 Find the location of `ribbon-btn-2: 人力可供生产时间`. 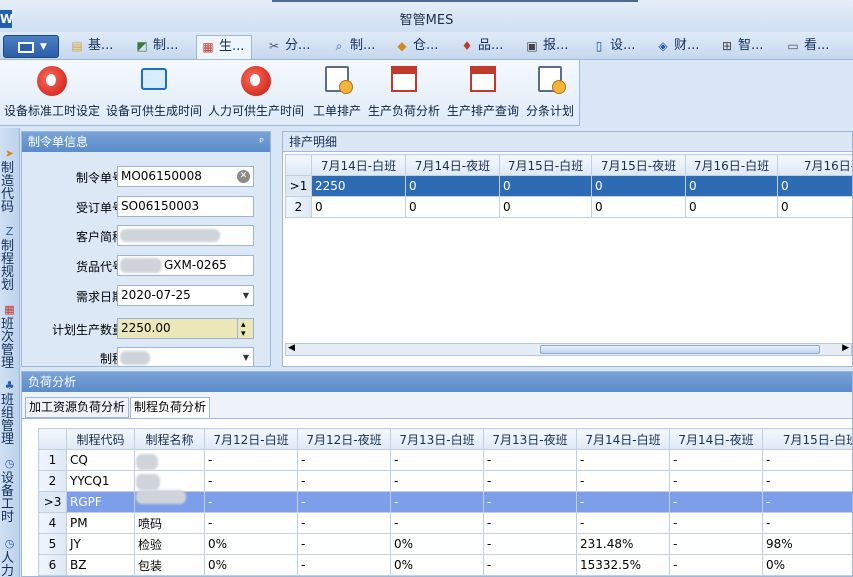

ribbon-btn-2: 人力可供生产时间 is located at coordinates (256, 93).